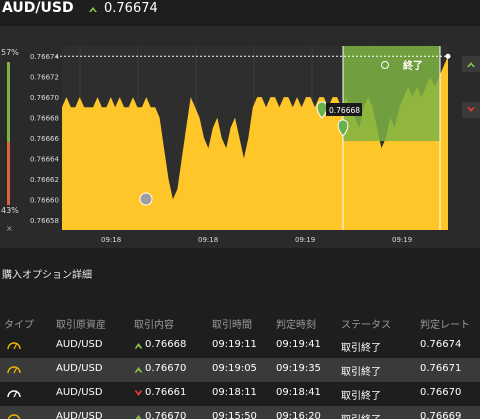 The height and width of the screenshot is (419, 480). I want to click on row-judge-rate: 0.76674, so click(441, 344).